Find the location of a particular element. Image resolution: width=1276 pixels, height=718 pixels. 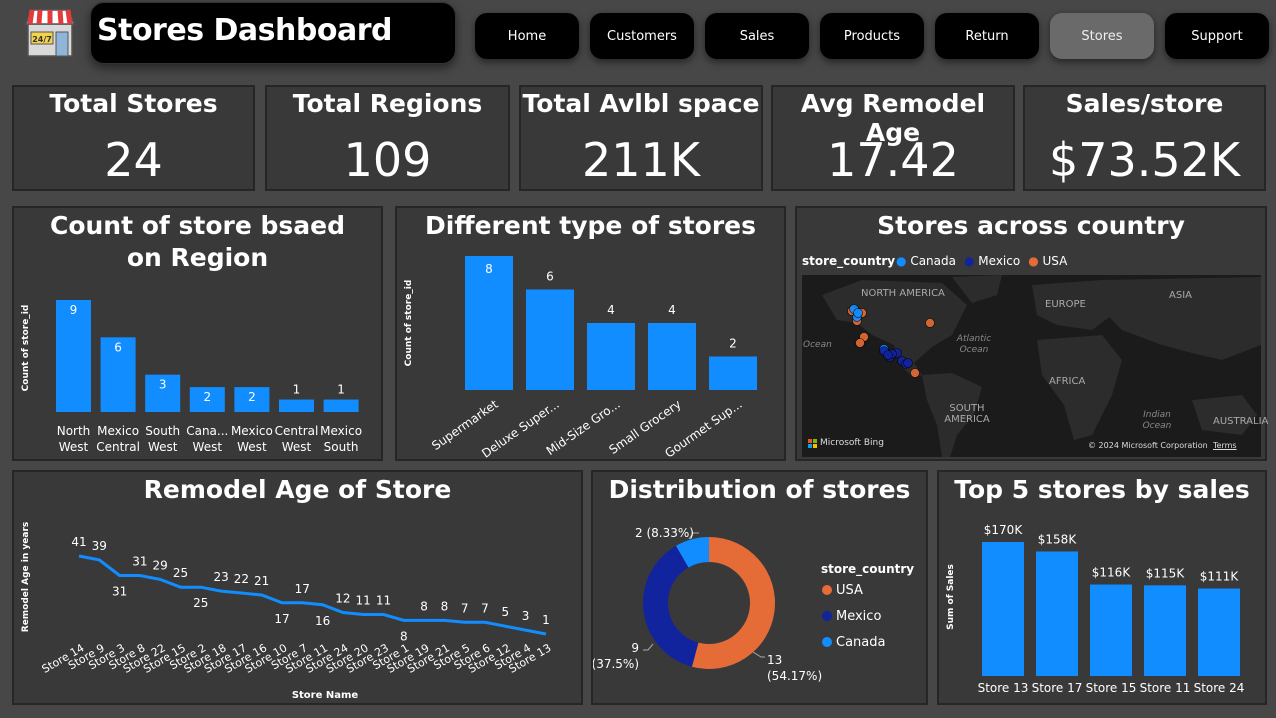

kpi-title: Total Stores is located at coordinates (133, 103).